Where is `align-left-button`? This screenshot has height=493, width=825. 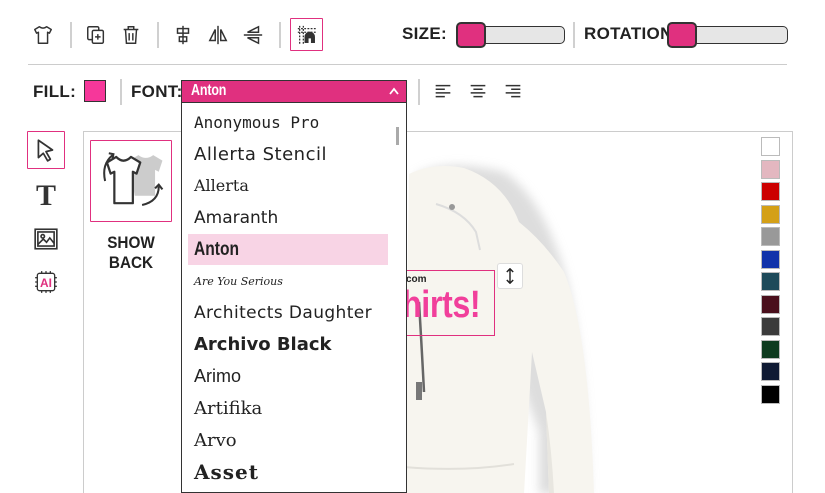 align-left-button is located at coordinates (443, 92).